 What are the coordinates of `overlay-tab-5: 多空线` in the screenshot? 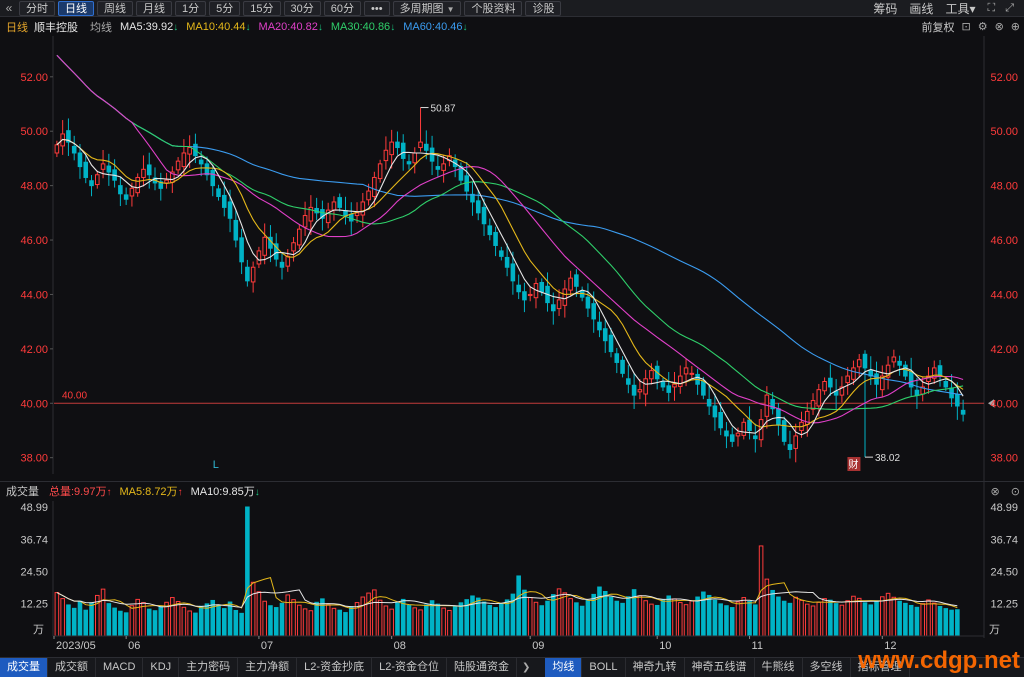 It's located at (827, 667).